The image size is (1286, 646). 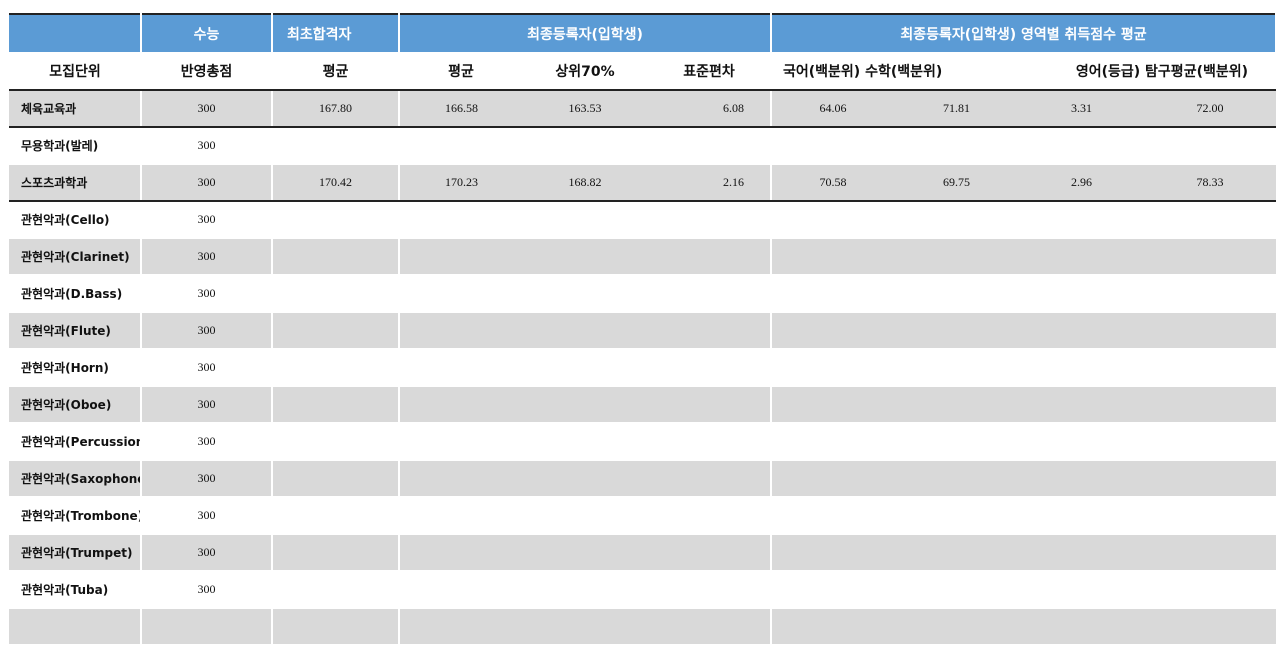 I want to click on cell-unit-name: 스포츠과학과, so click(x=75, y=183).